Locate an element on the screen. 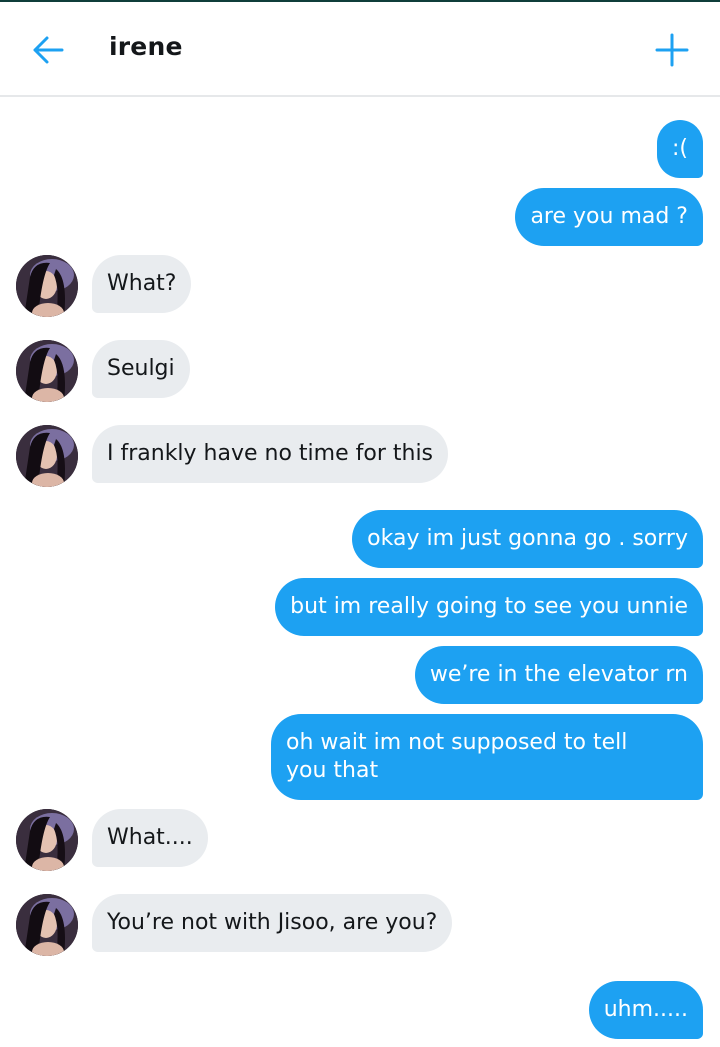  add-button is located at coordinates (672, 50).